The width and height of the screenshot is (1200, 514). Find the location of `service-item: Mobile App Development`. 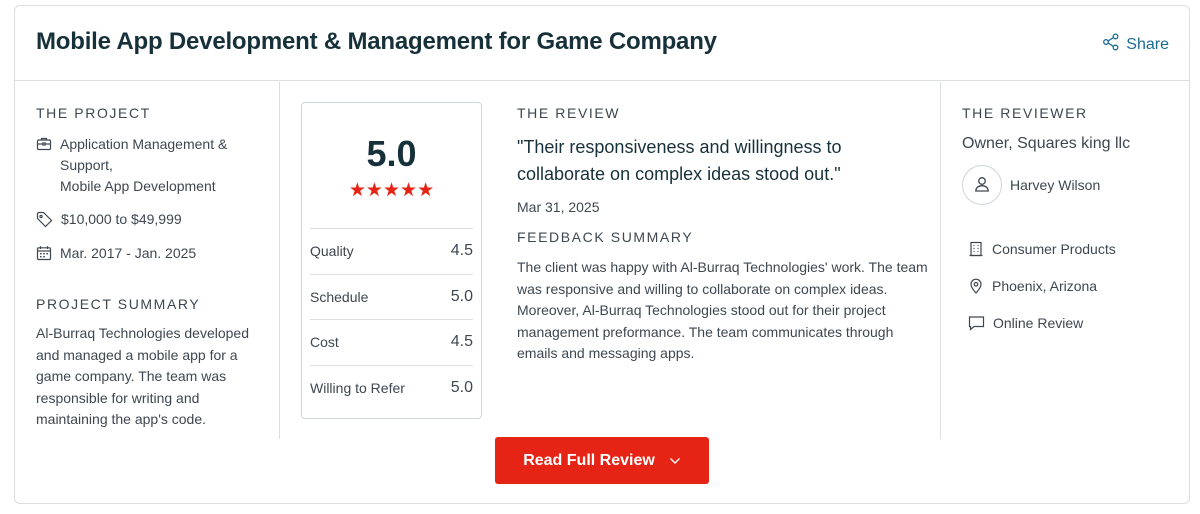

service-item: Mobile App Development is located at coordinates (138, 186).